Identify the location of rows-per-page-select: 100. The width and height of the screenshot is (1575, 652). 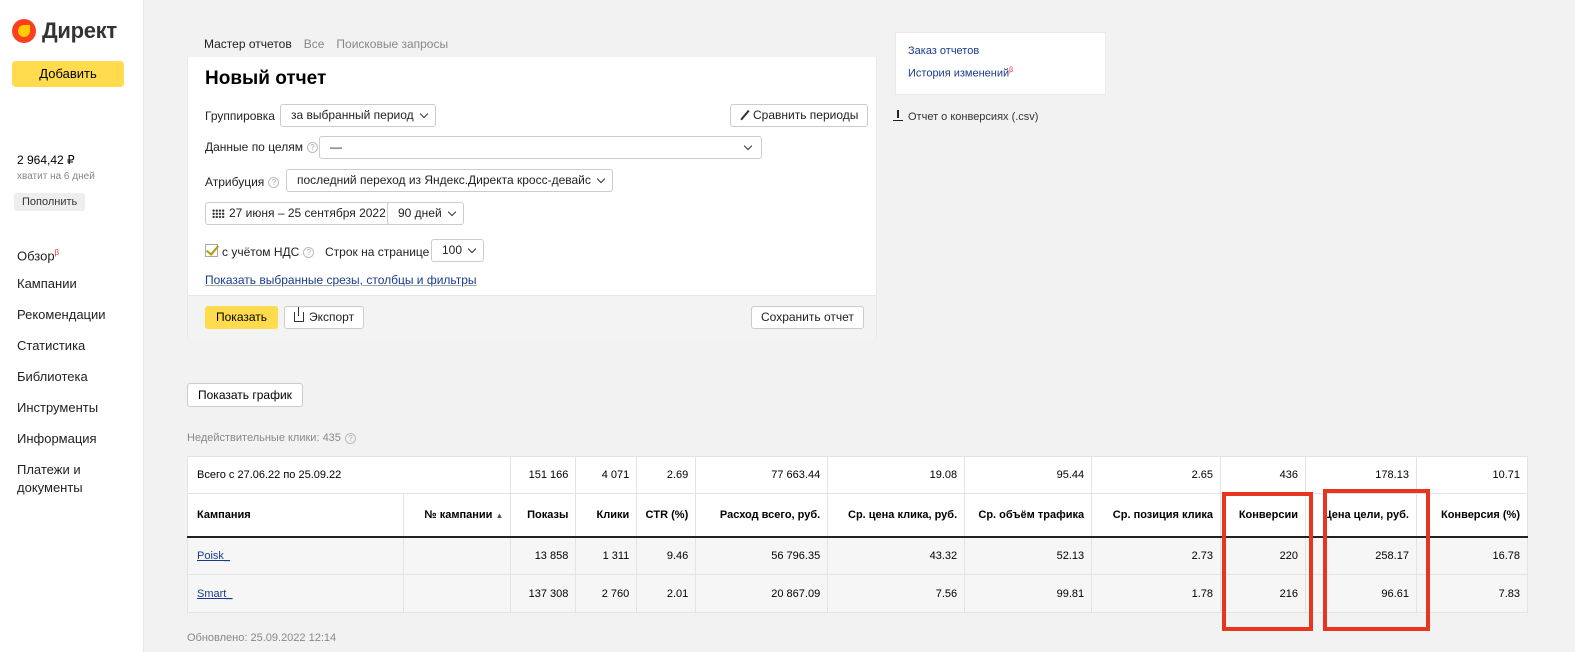
(458, 250).